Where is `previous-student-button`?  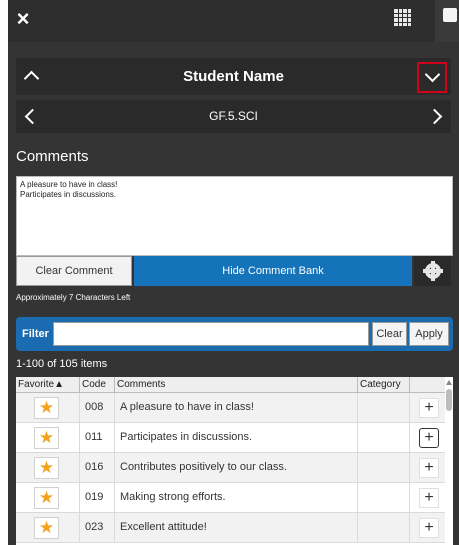
previous-student-button is located at coordinates (31, 76).